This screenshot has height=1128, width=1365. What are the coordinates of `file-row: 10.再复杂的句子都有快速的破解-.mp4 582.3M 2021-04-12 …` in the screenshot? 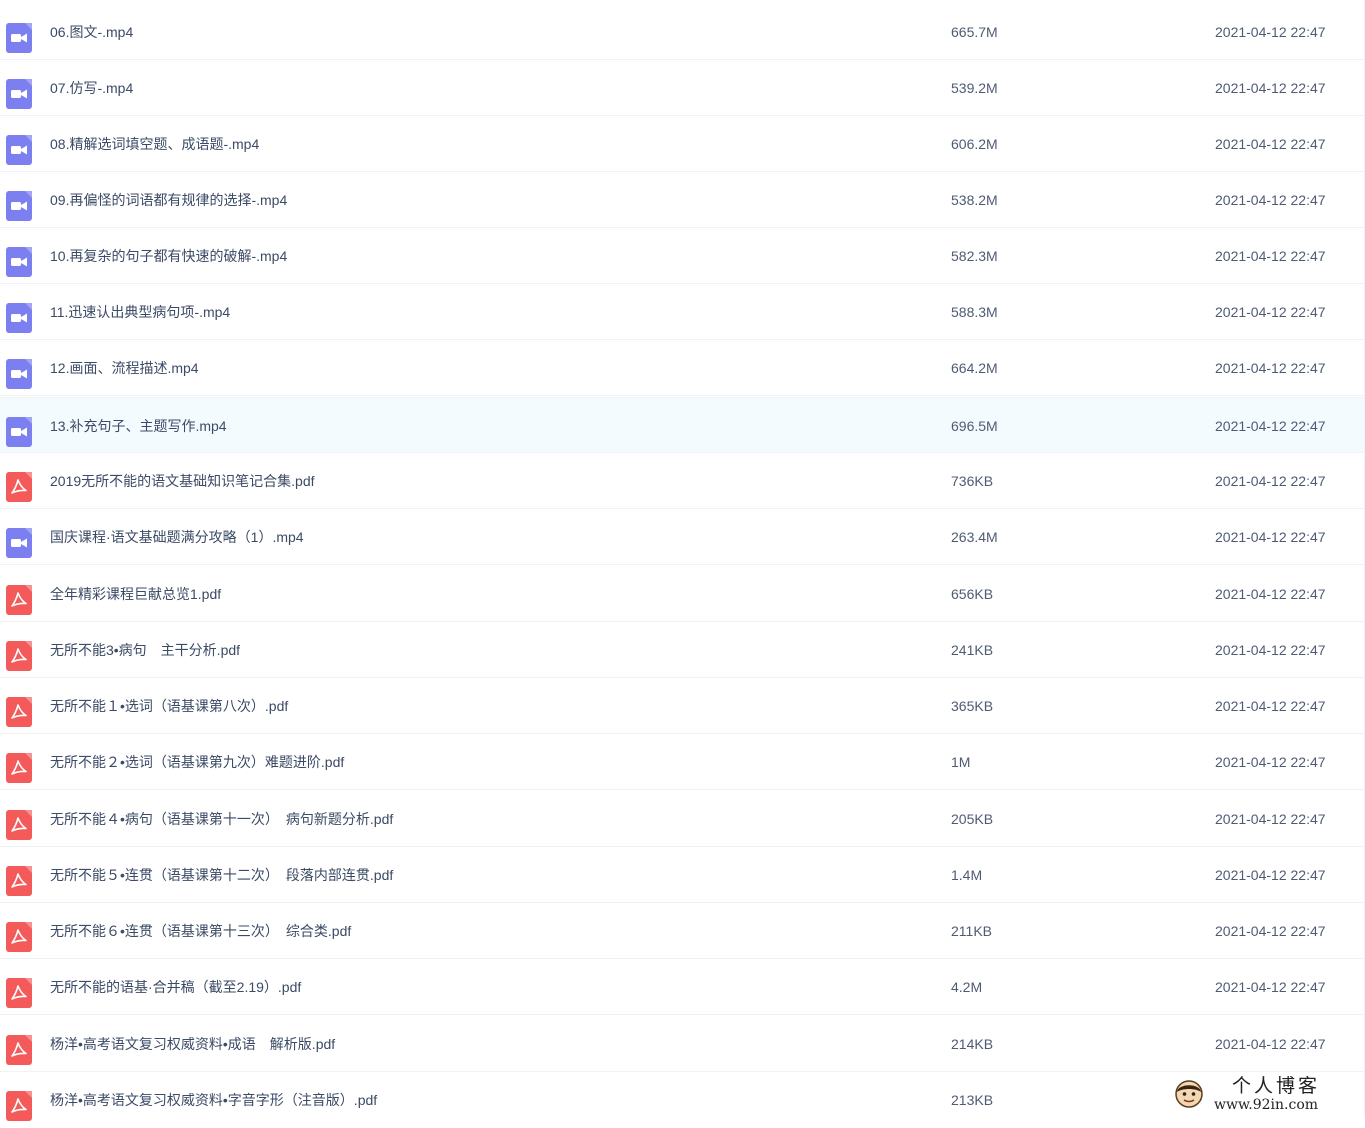 It's located at (682, 256).